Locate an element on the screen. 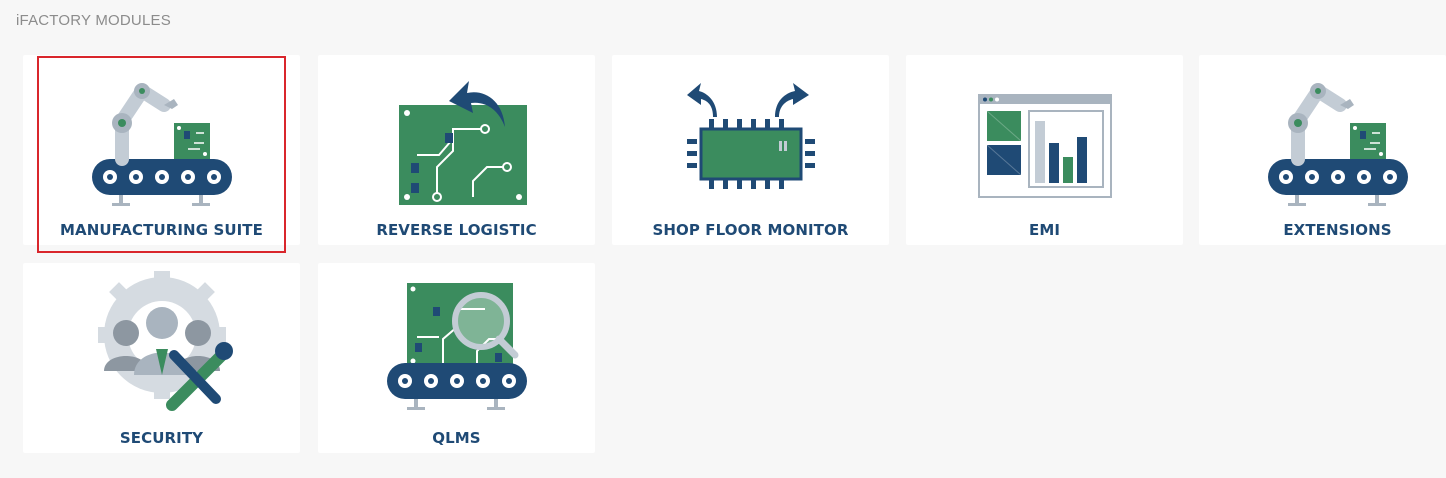 Image resolution: width=1446 pixels, height=478 pixels. page-title: iFACTORY MODULES is located at coordinates (93, 20).